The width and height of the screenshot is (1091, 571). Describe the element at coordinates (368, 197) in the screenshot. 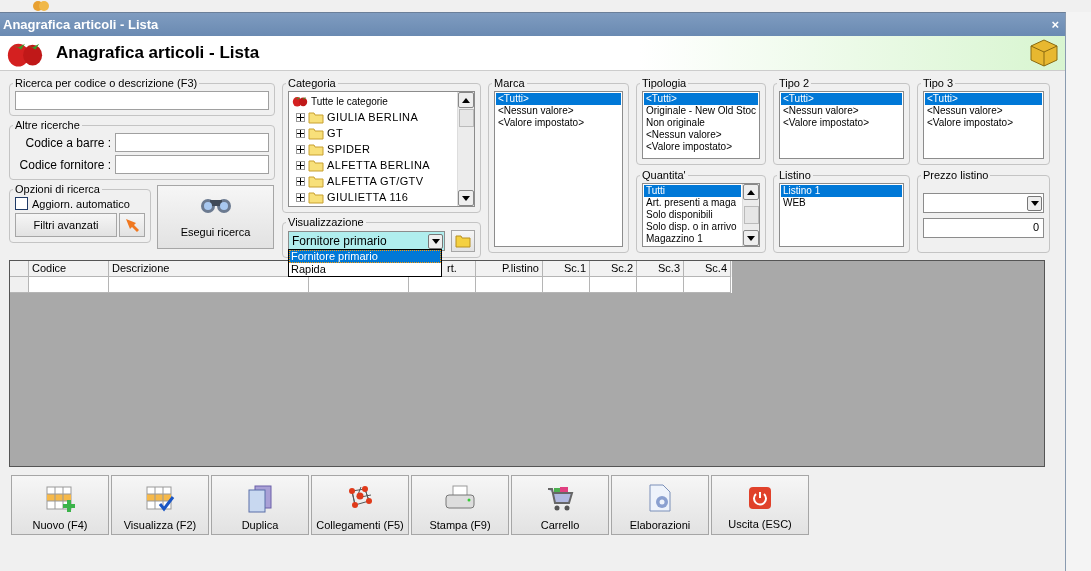

I see `tree-item: GIULIETTA 116` at that location.